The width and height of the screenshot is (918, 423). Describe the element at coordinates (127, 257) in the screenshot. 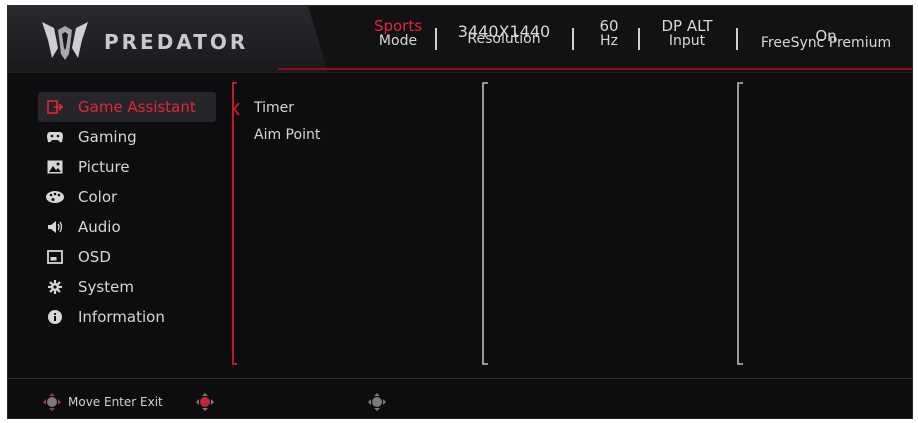

I see `menu-item-osd: OSD` at that location.